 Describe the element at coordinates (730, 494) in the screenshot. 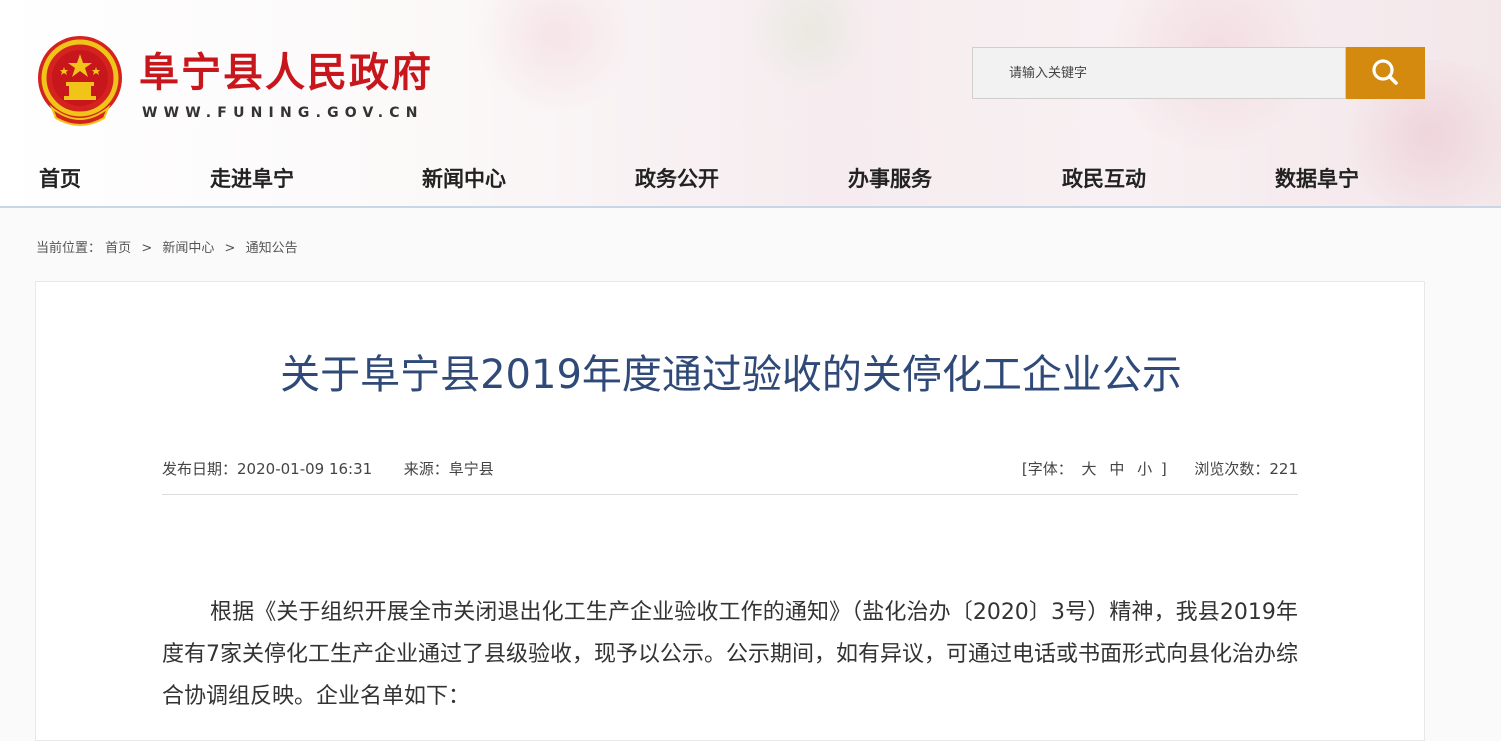

I see `meta-divider` at that location.